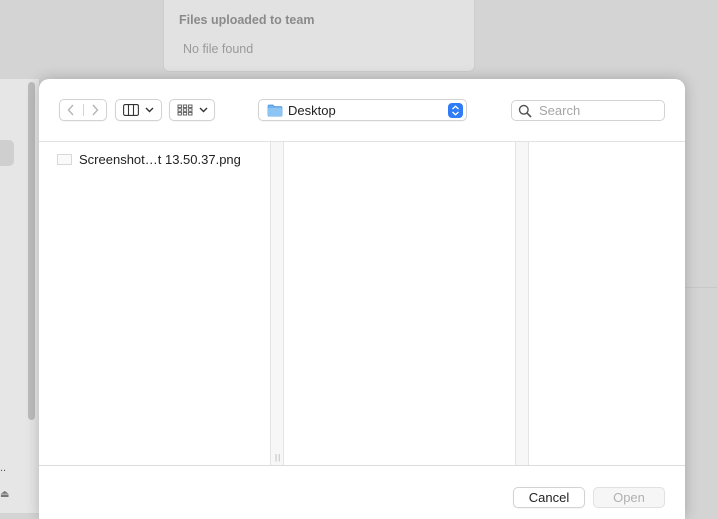 The width and height of the screenshot is (717, 519). What do you see at coordinates (312, 110) in the screenshot?
I see `location-label: Desktop` at bounding box center [312, 110].